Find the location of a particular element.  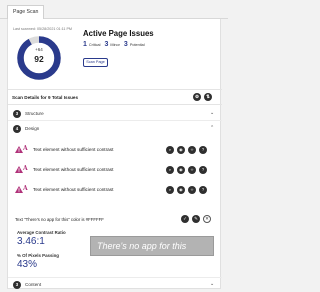

section-label-content: Content is located at coordinates (33, 284).